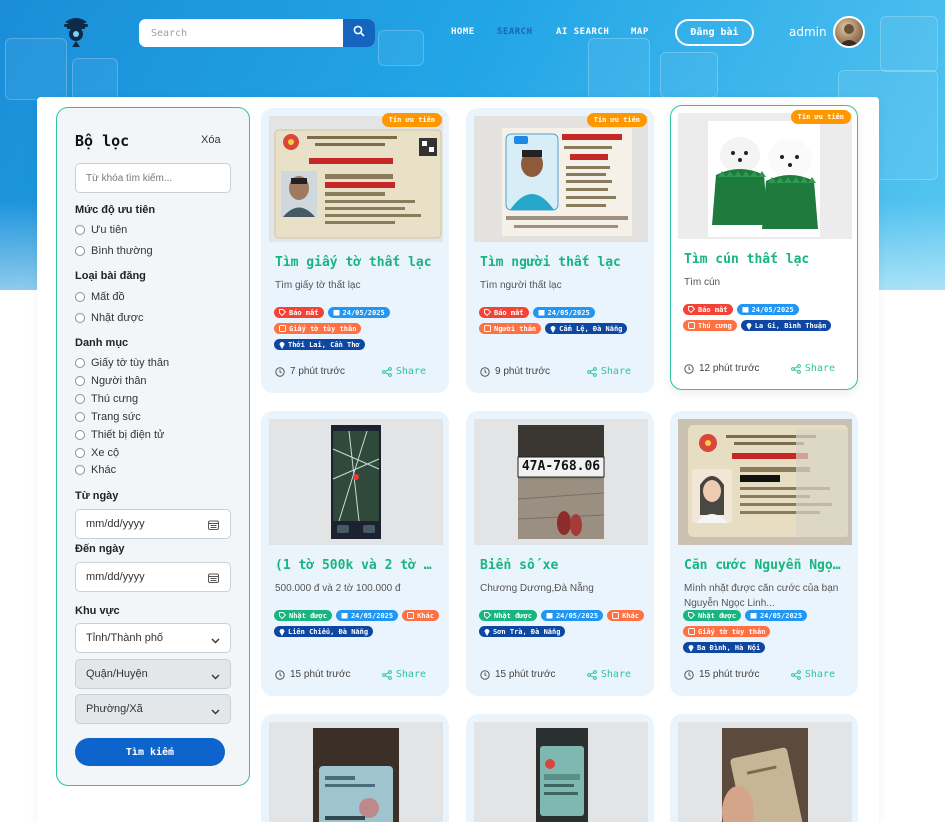  I want to click on filter-title: Bộ lọc, so click(102, 141).